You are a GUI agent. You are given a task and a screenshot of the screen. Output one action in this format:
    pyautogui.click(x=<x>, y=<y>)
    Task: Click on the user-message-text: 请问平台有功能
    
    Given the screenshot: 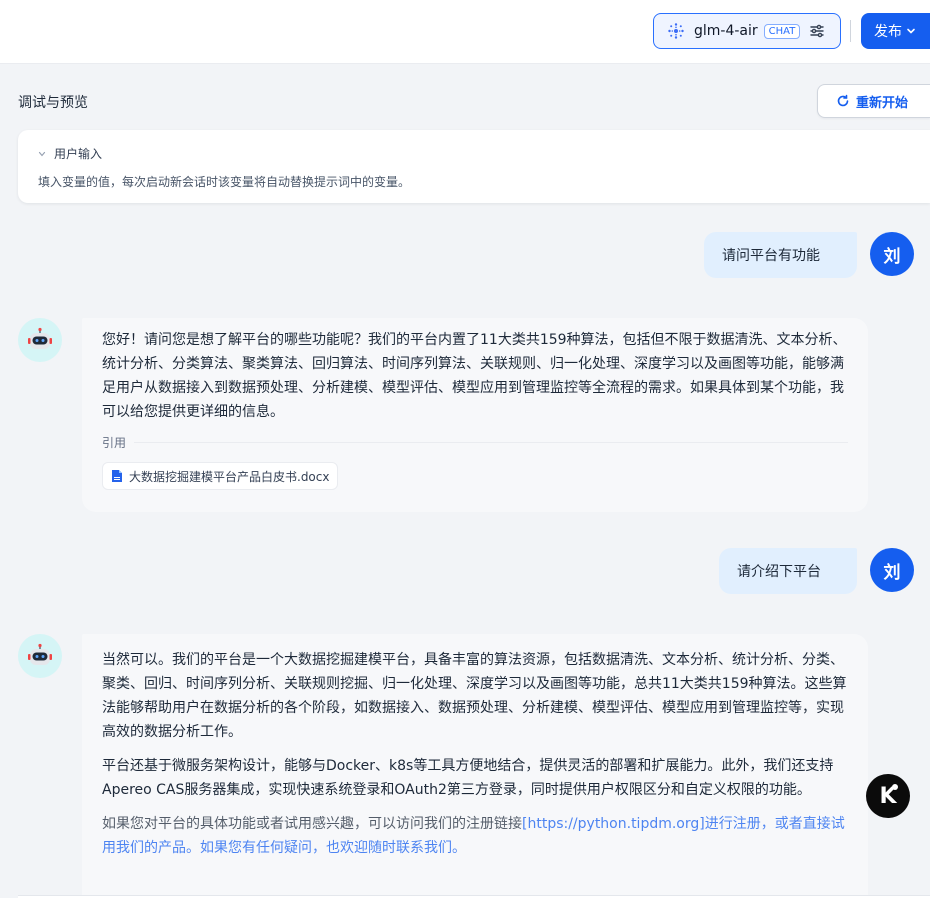 What is the action you would take?
    pyautogui.click(x=771, y=256)
    